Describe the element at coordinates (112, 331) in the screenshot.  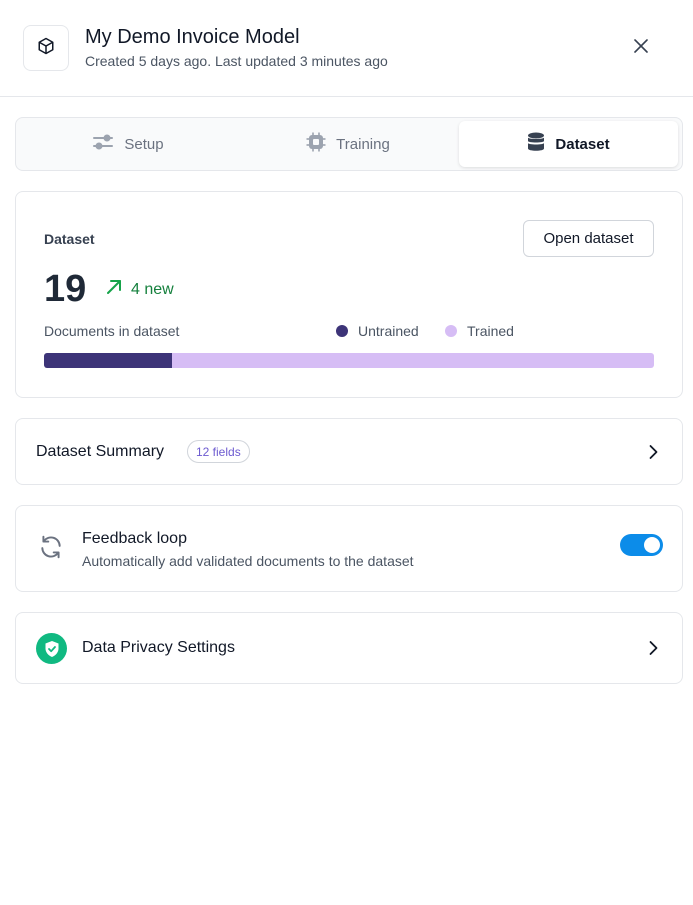
I see `documents-label: Documents in dataset` at that location.